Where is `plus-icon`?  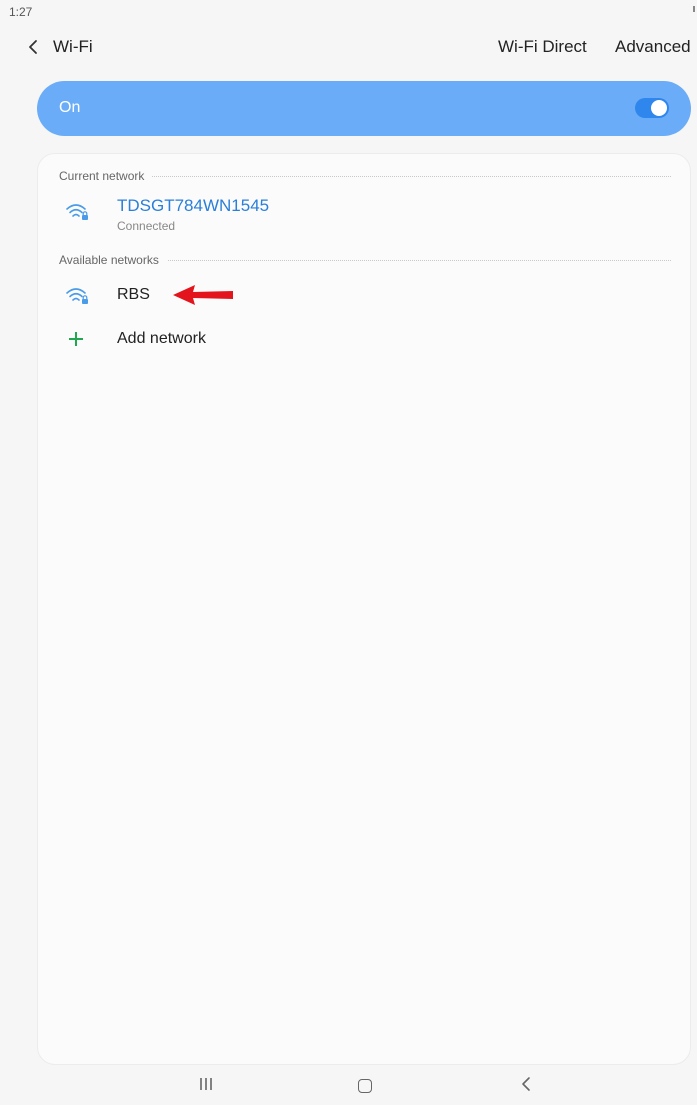
plus-icon is located at coordinates (76, 339).